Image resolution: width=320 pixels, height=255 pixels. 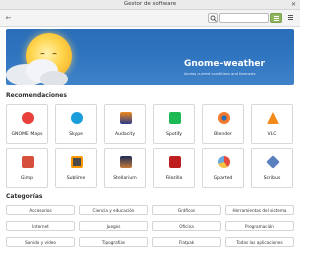 I want to click on toolbar: ←, so click(x=150, y=18).